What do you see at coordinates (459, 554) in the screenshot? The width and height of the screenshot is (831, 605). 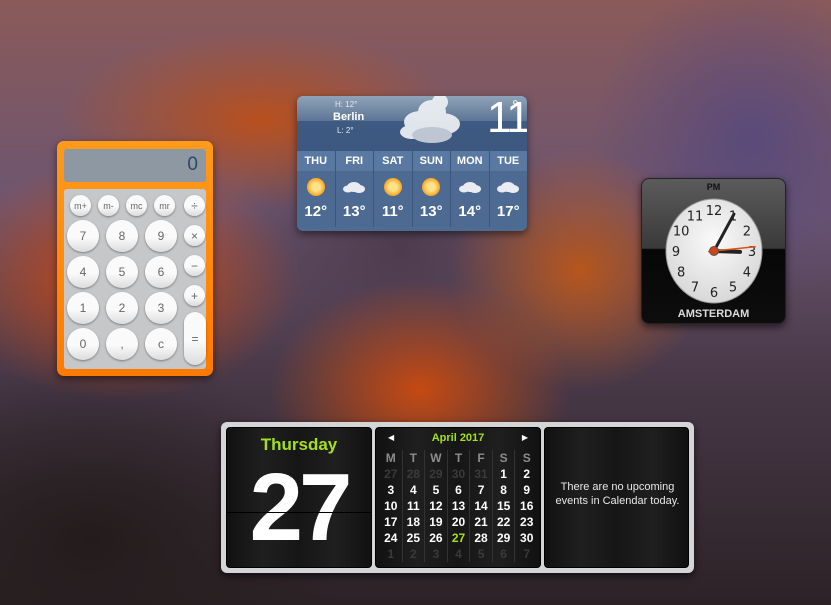 I see `calendar-day-cell: 4` at bounding box center [459, 554].